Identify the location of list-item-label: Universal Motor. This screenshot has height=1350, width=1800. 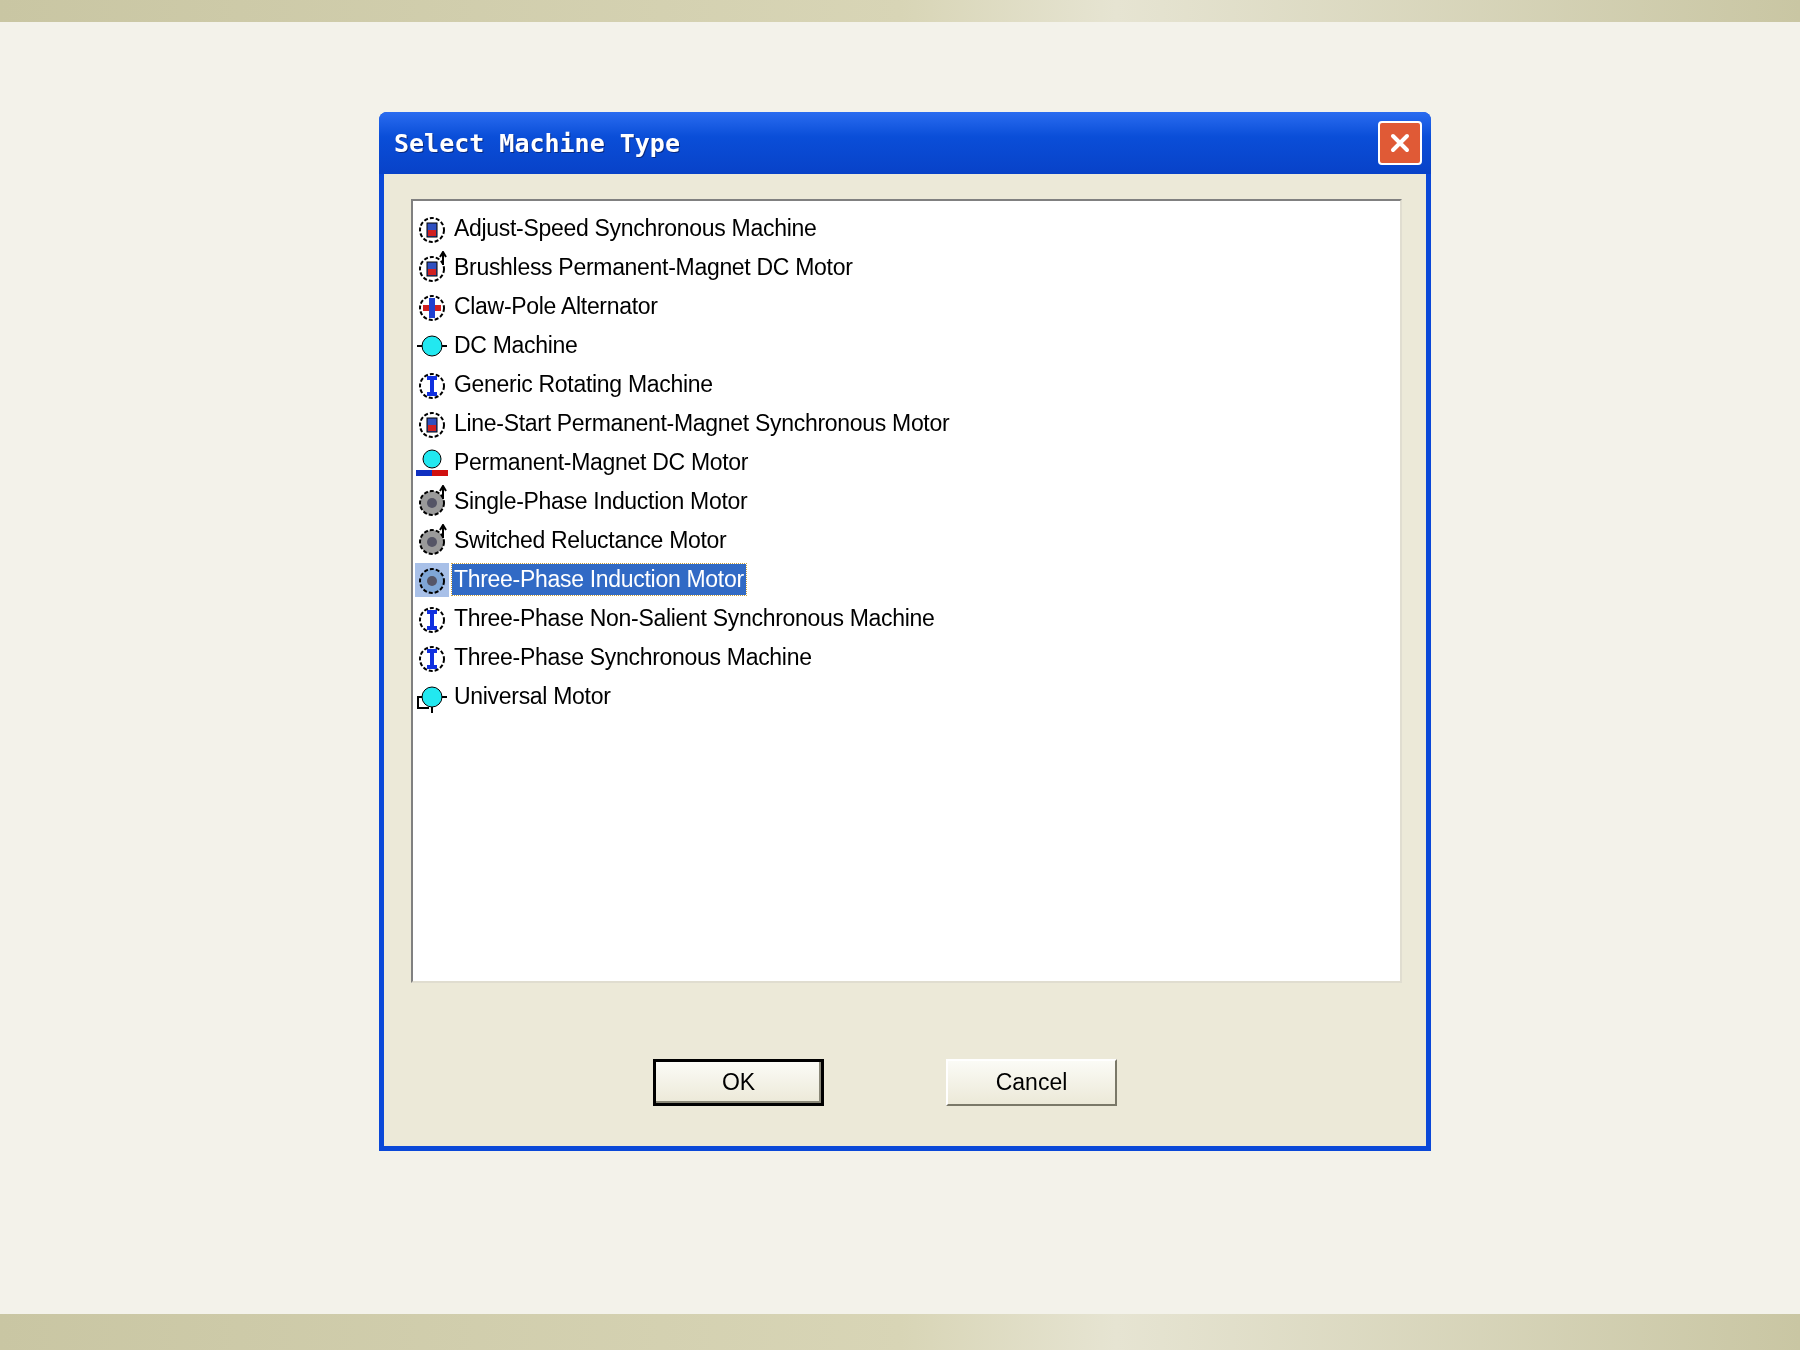
(532, 696).